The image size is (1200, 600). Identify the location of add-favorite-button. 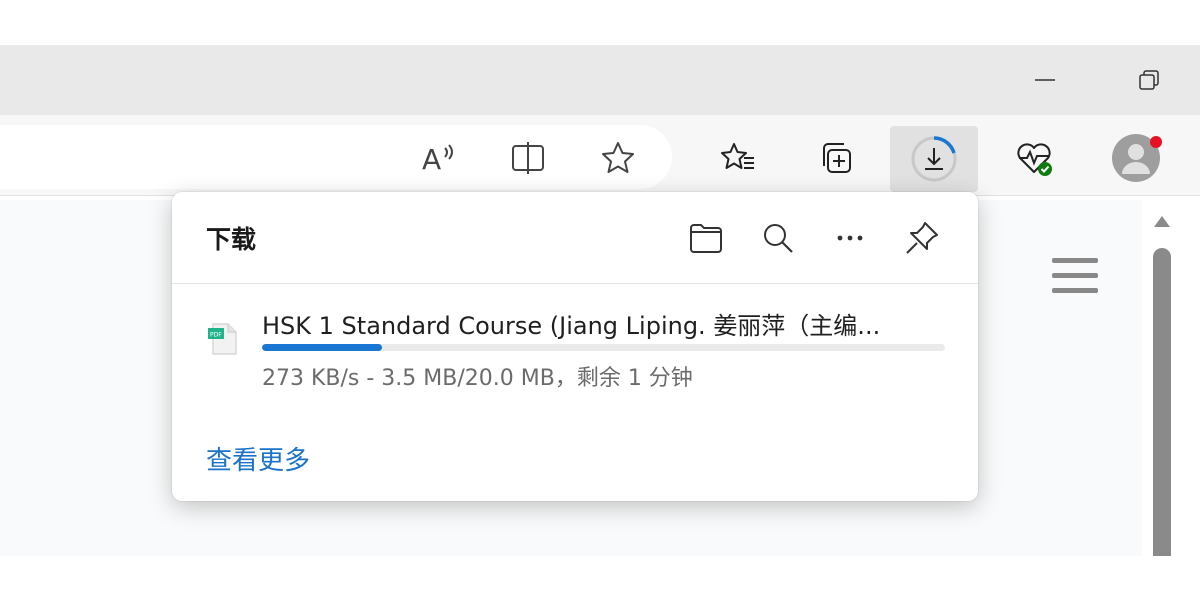
(618, 158).